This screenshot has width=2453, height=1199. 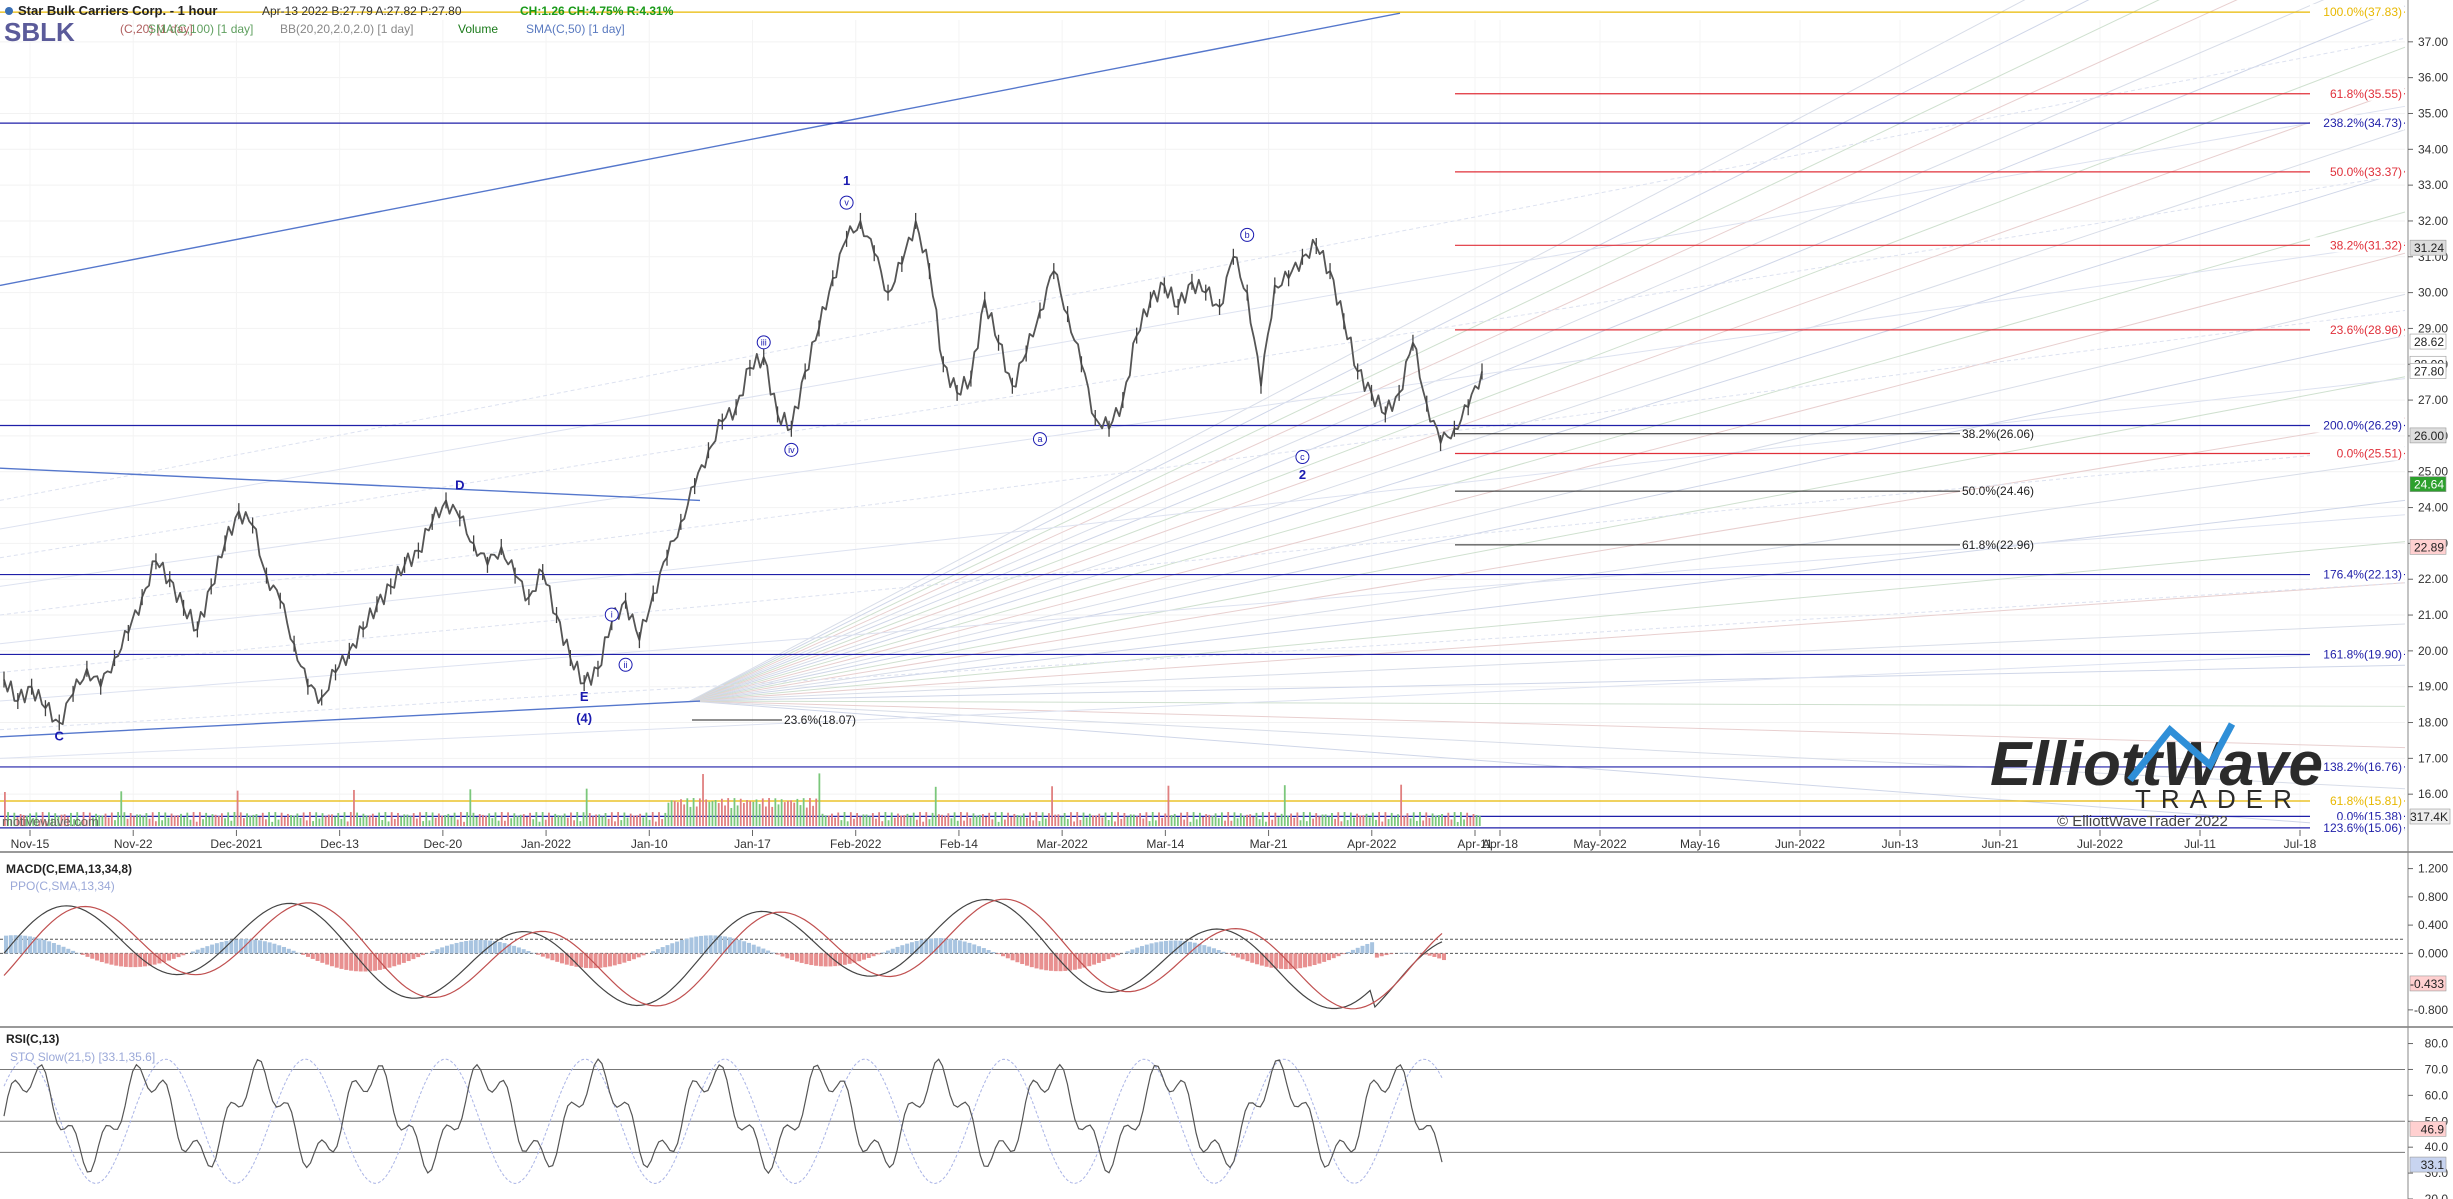 What do you see at coordinates (575, 29) in the screenshot?
I see `indicator-5: SMA(C,50) [1 day]` at bounding box center [575, 29].